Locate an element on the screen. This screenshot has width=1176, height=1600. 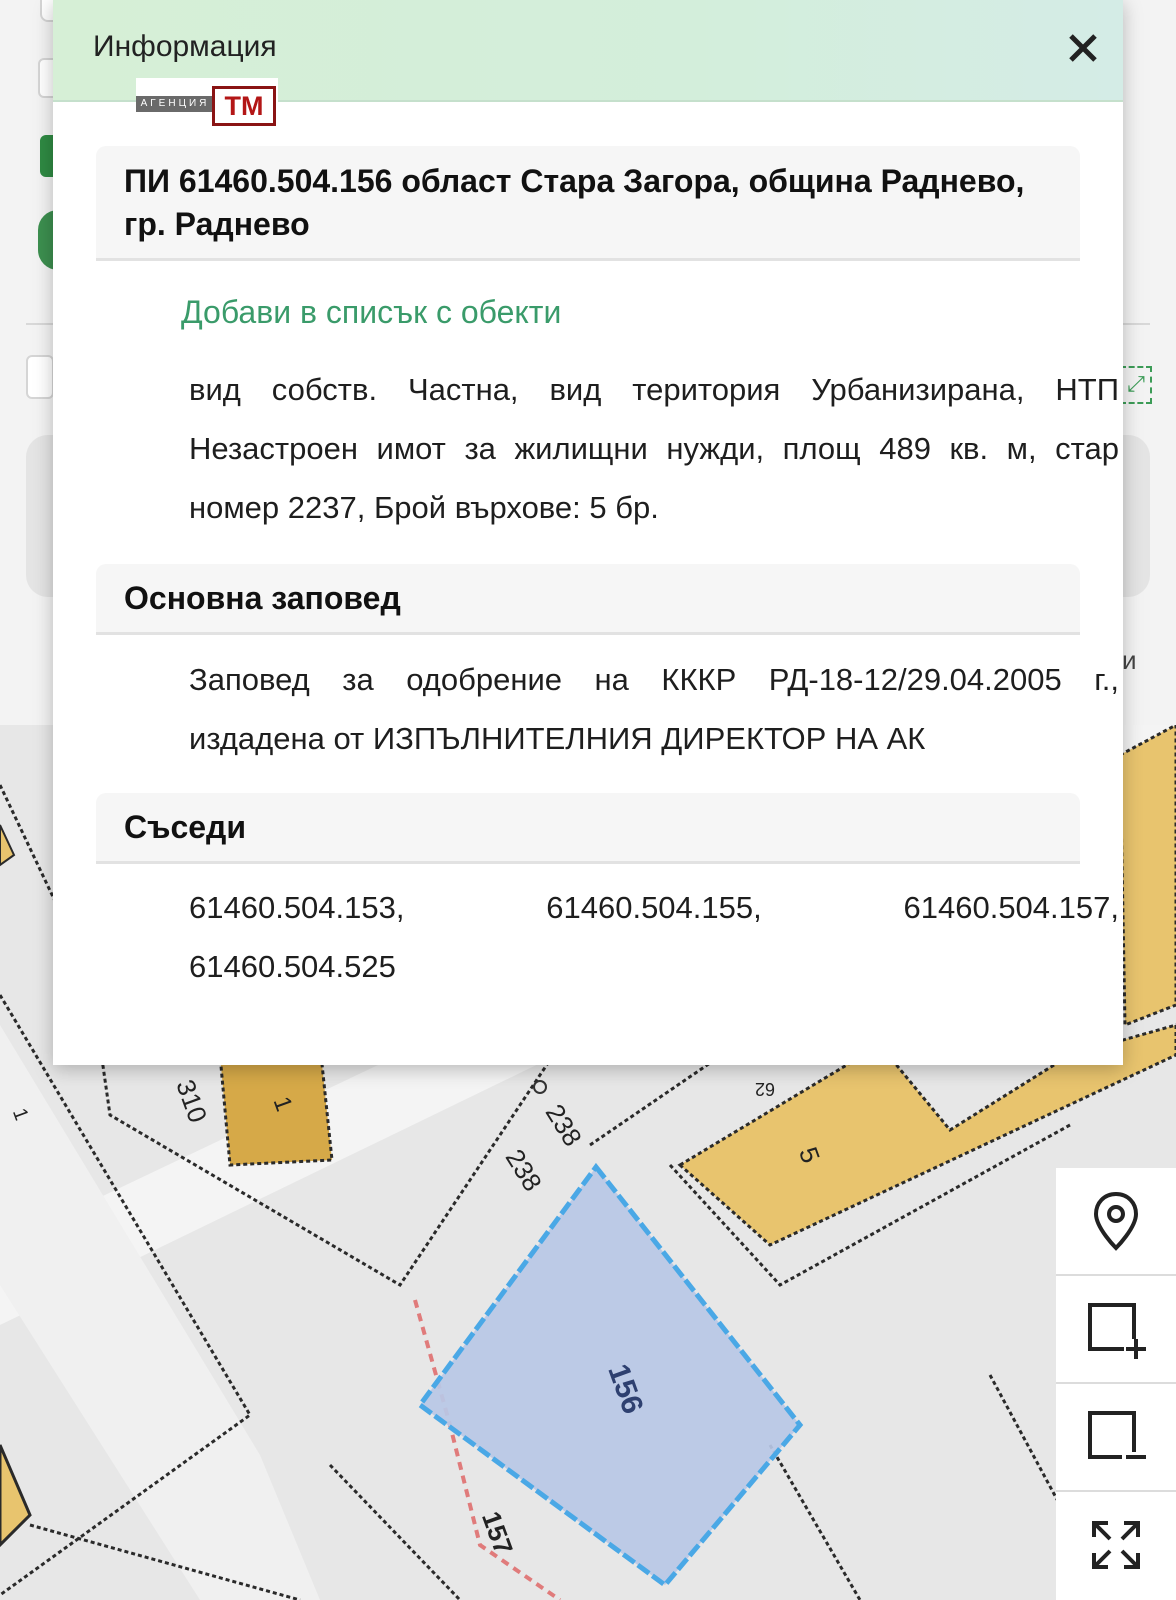
location-pin-icon is located at coordinates (1116, 1221).